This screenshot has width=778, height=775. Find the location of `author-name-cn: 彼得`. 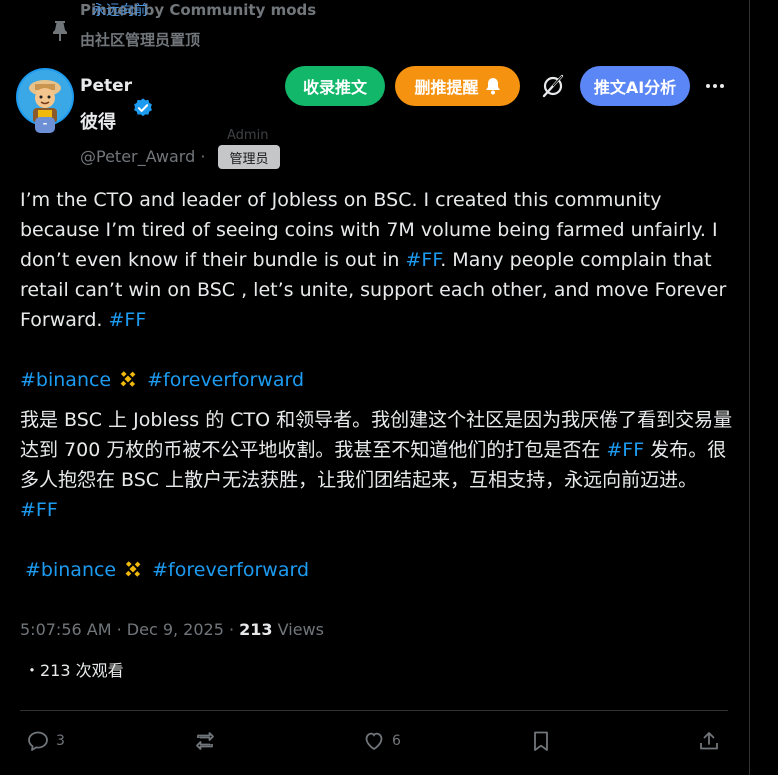

author-name-cn: 彼得 is located at coordinates (98, 121).